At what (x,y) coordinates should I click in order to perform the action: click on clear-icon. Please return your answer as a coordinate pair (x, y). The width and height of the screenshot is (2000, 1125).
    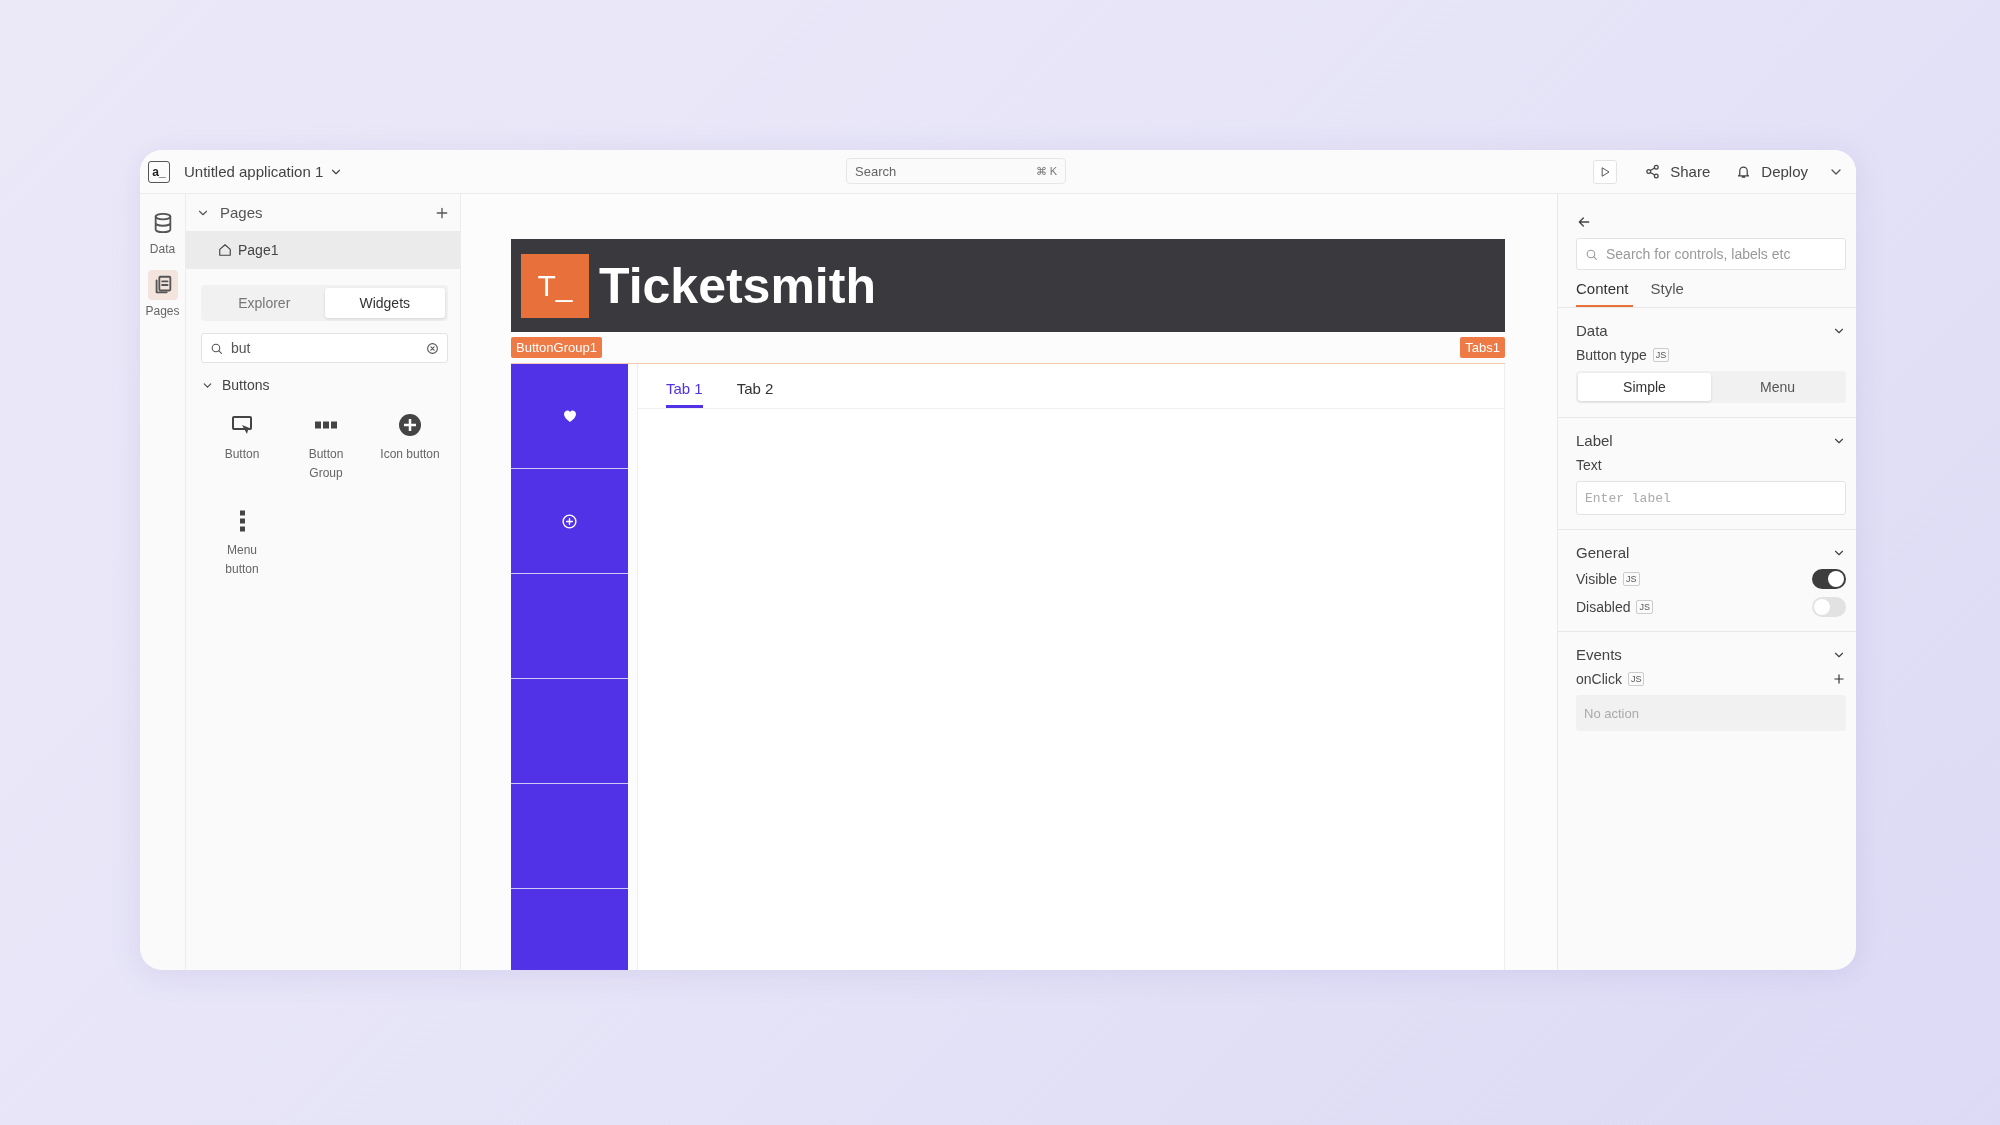
    Looking at the image, I should click on (432, 348).